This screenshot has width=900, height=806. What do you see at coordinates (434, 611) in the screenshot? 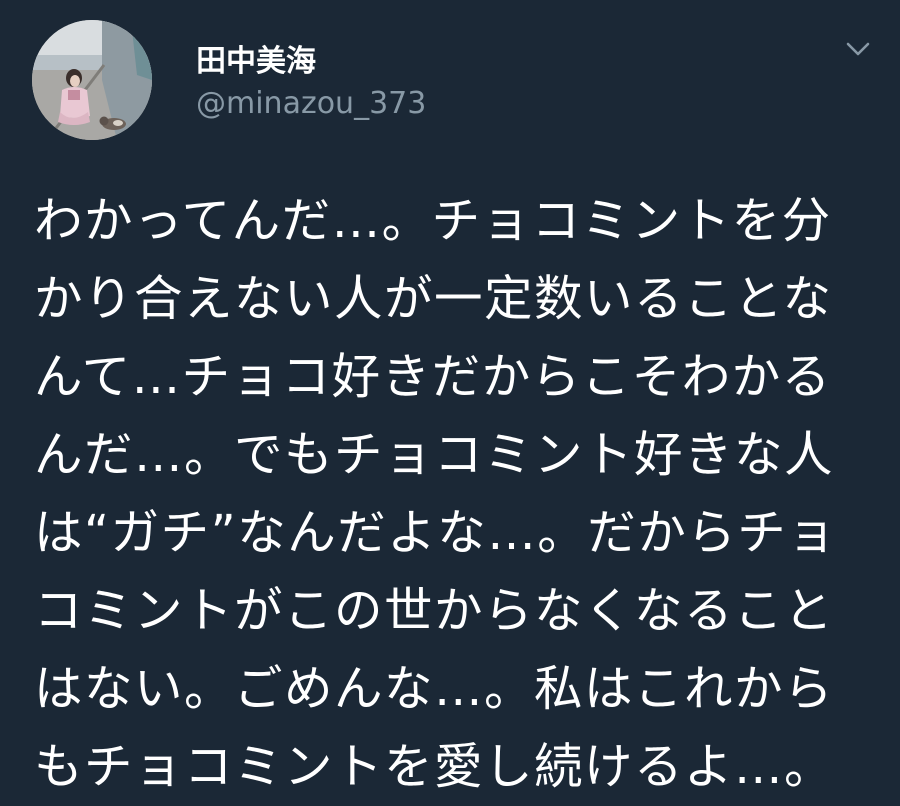
I see `tweet-text-line: コミントがこの世からなくなること` at bounding box center [434, 611].